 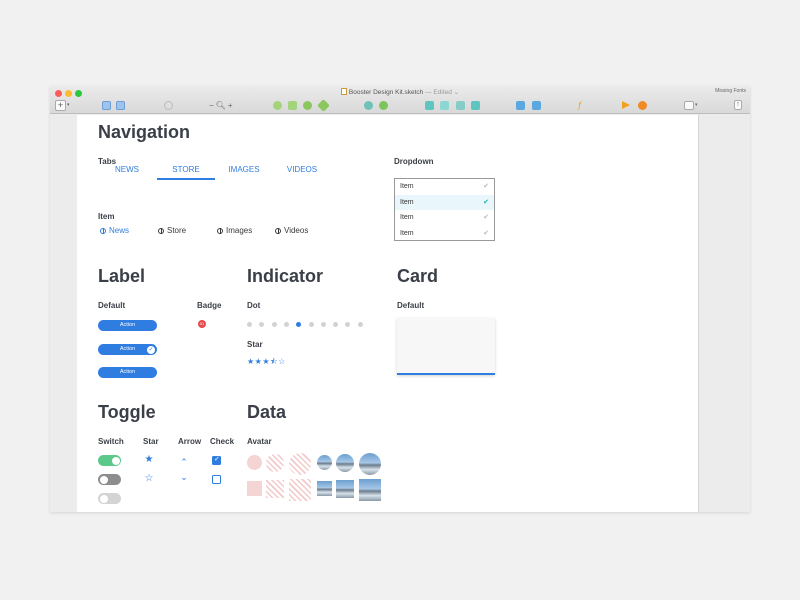 I want to click on group-button, so click(x=106, y=105).